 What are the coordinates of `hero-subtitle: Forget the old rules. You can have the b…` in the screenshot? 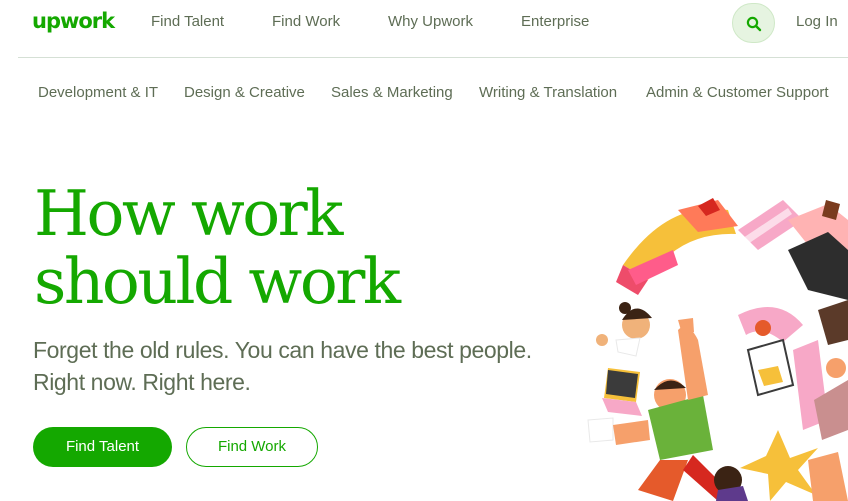 It's located at (303, 366).